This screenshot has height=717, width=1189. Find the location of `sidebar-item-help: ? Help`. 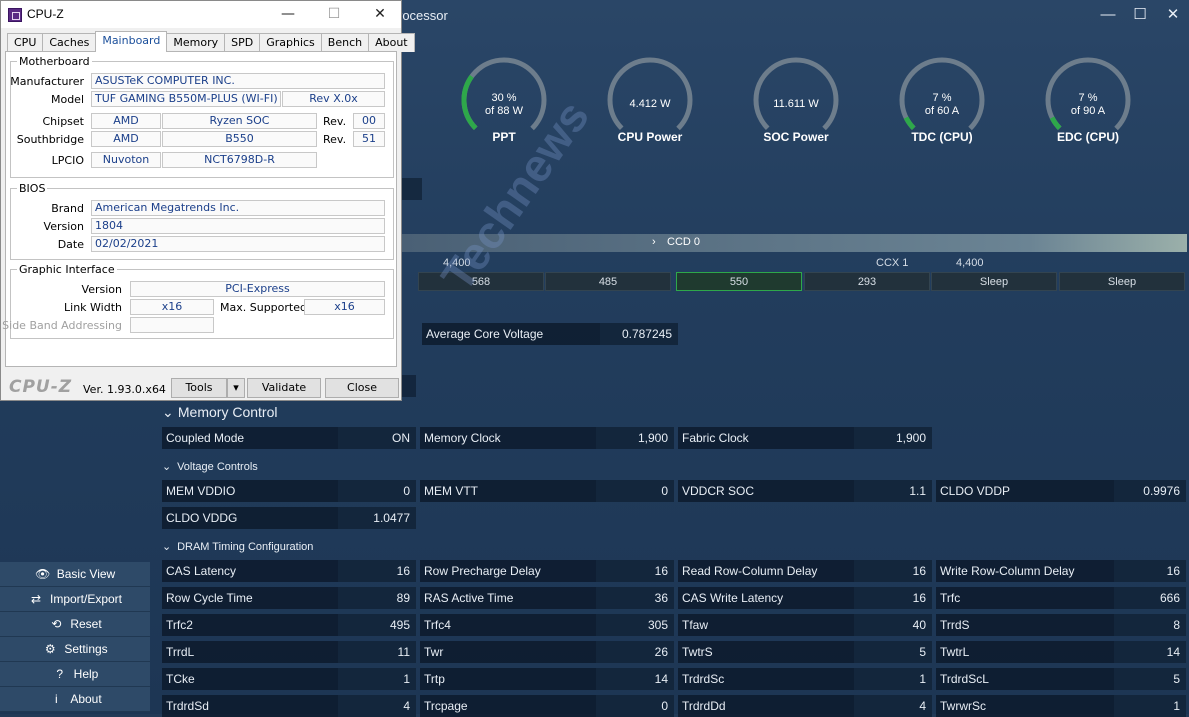

sidebar-item-help: ? Help is located at coordinates (75, 674).